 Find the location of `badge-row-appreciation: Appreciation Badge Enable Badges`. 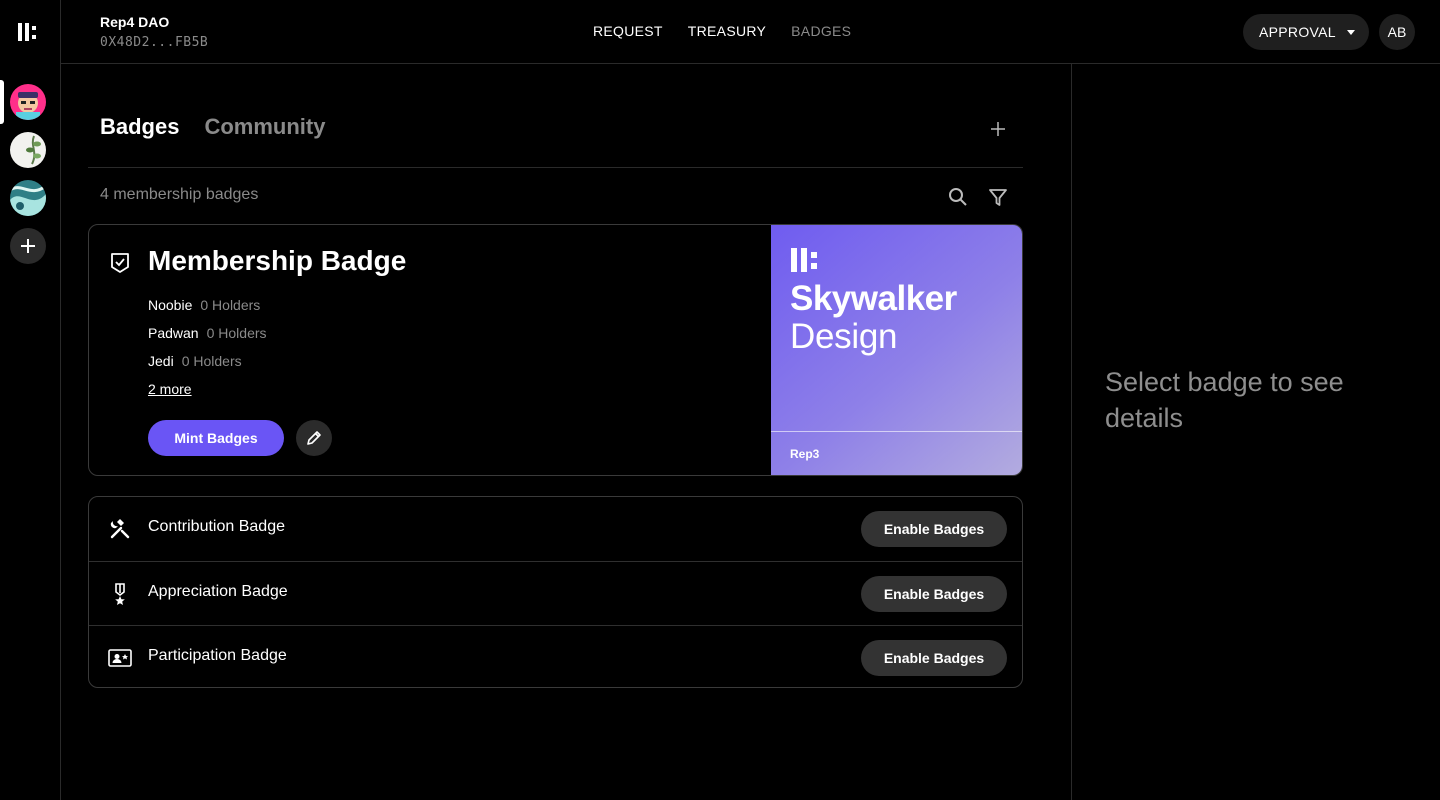

badge-row-appreciation: Appreciation Badge Enable Badges is located at coordinates (555, 593).